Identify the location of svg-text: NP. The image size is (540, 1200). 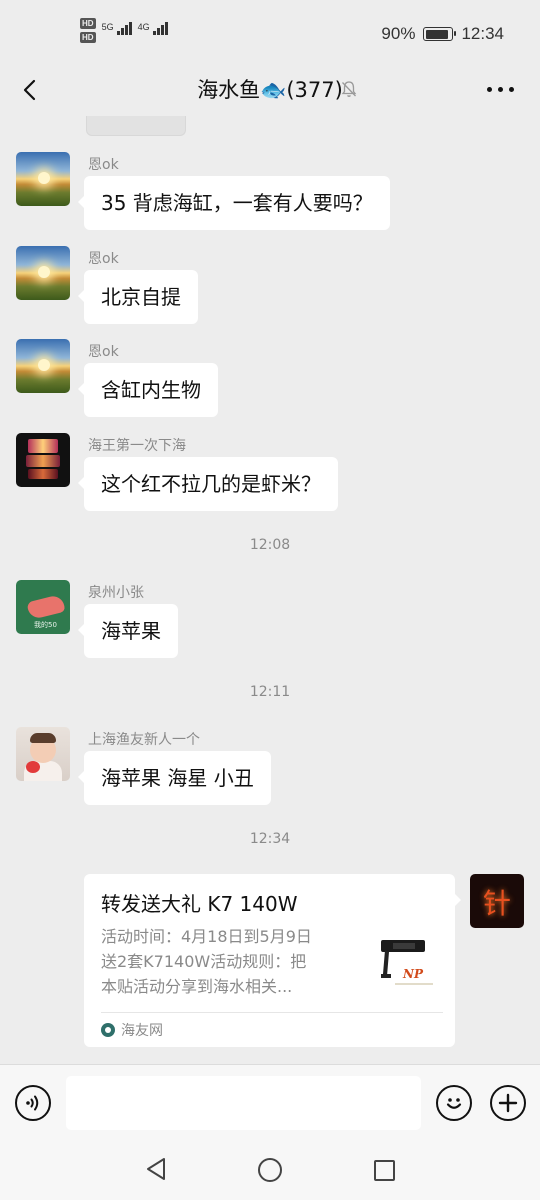
(413, 974).